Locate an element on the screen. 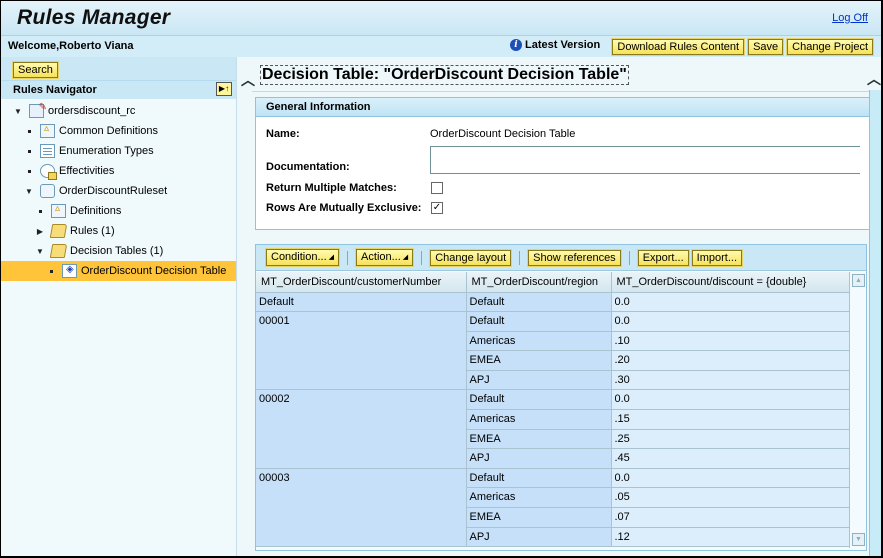 The image size is (883, 558). return-multiple-checkbox is located at coordinates (437, 188).